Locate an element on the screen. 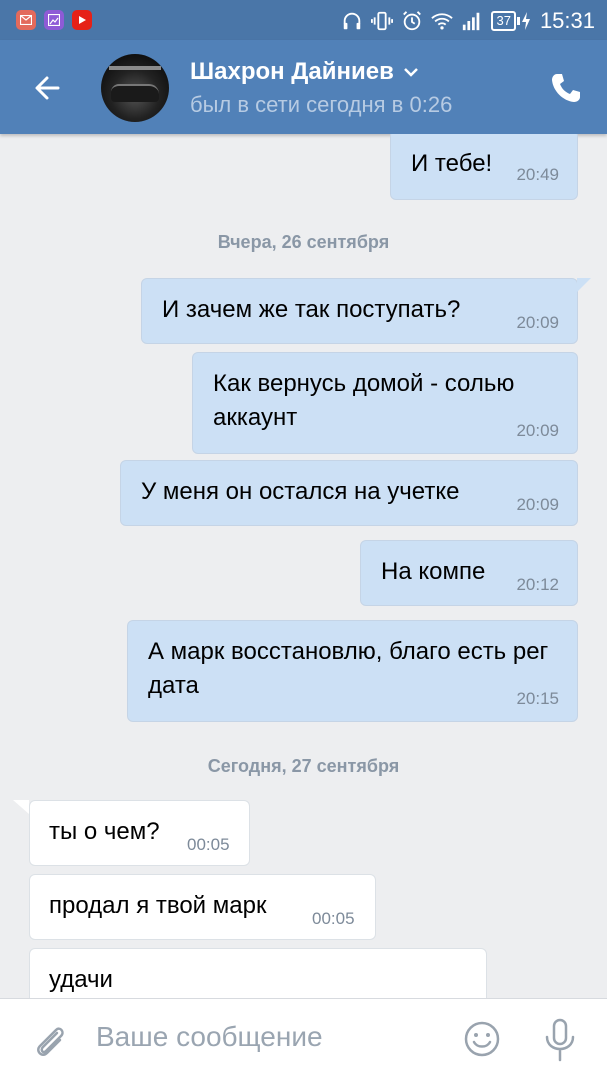 Image resolution: width=607 pixels, height=1081 pixels. message-composer: Ваше сообщение is located at coordinates (303, 1039).